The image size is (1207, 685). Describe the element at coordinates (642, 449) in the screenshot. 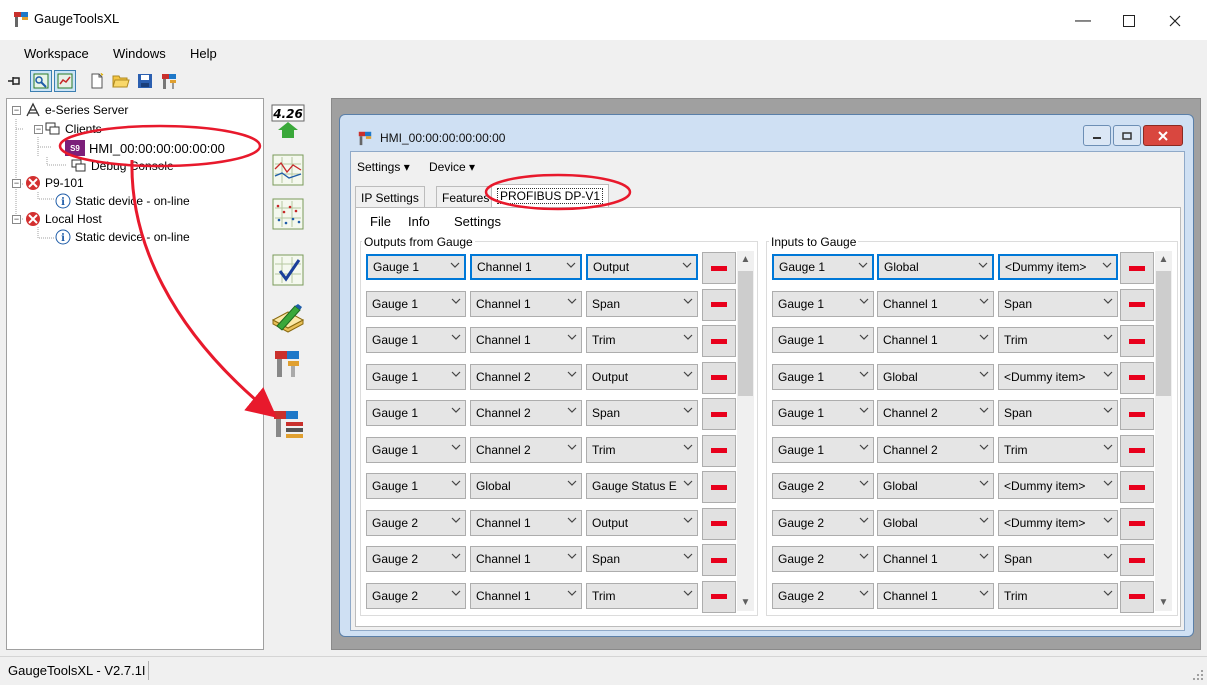

I see `output-combo-item: Trim` at that location.